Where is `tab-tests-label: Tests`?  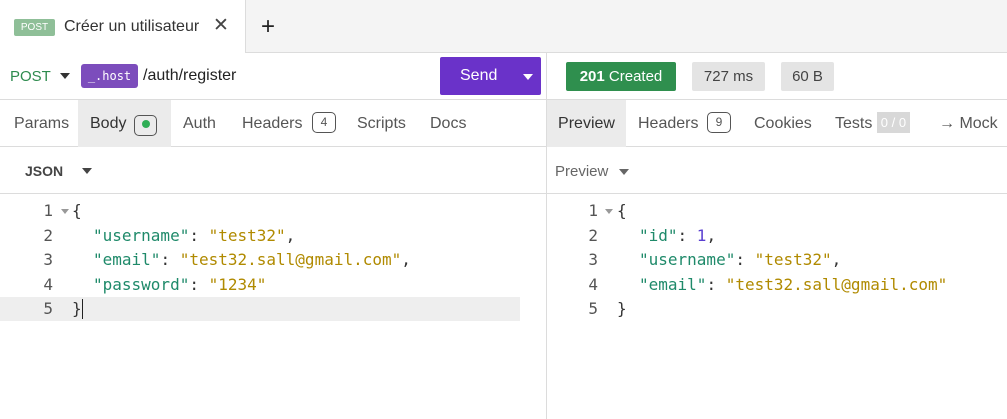
tab-tests-label: Tests is located at coordinates (854, 123).